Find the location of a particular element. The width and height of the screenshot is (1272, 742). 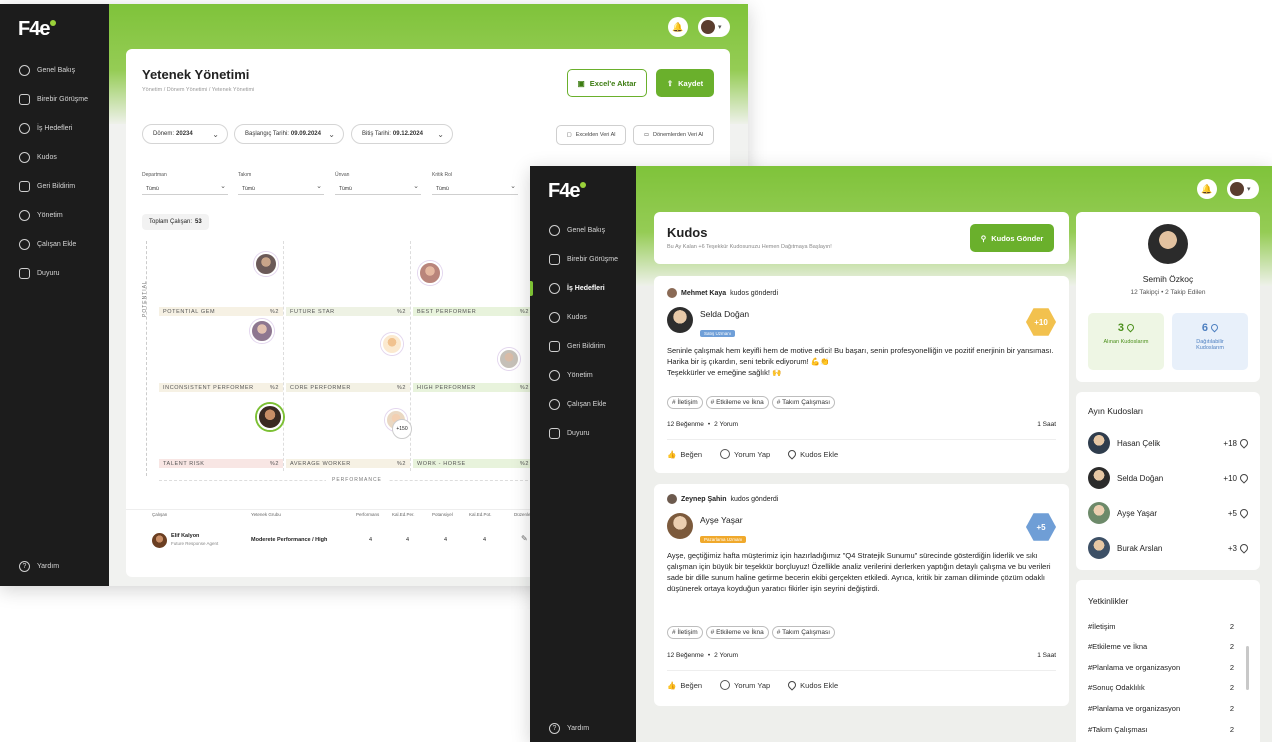

sender-name: Mehmet Kaya is located at coordinates (703, 293).